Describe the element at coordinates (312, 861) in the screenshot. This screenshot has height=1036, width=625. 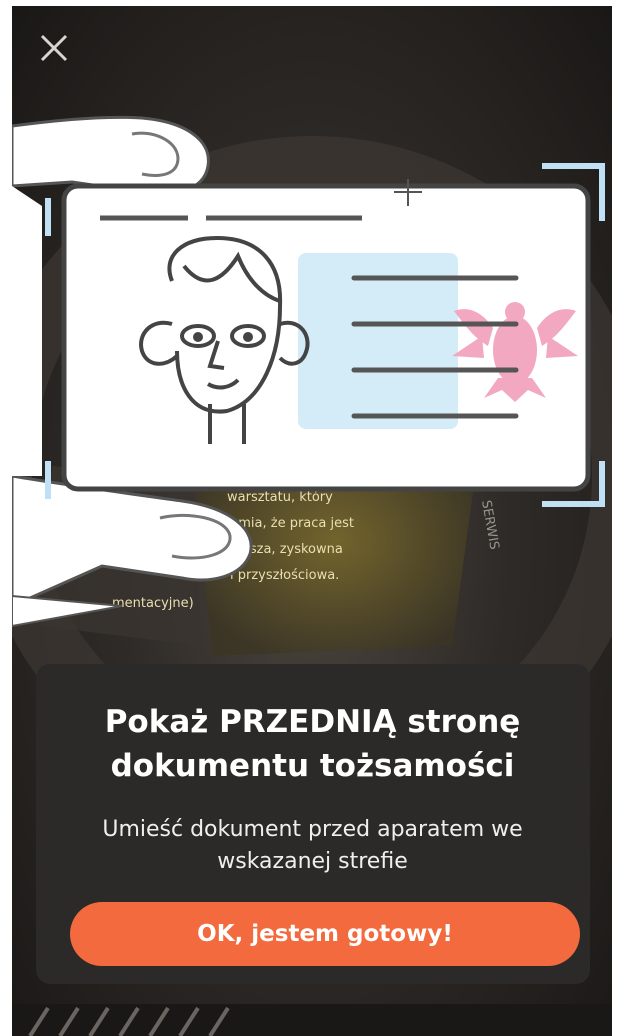
I see `instruction-subtitle-line2: wskazanej strefie` at that location.